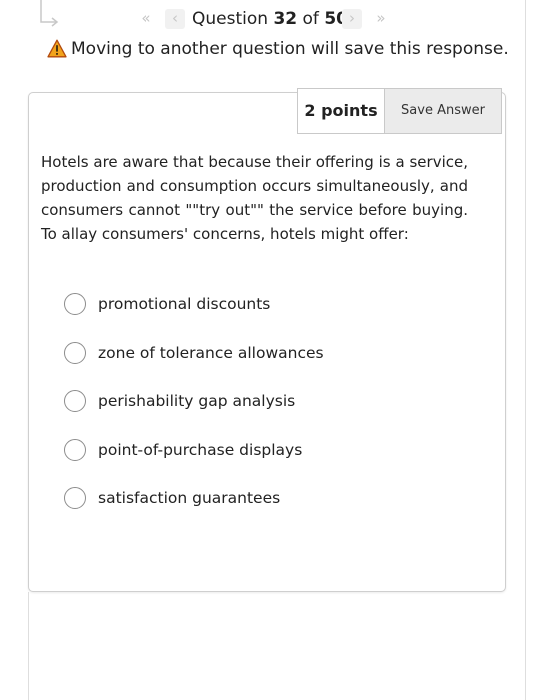 This screenshot has height=700, width=535. Describe the element at coordinates (285, 19) in the screenshot. I see `current-question-number: 32` at that location.